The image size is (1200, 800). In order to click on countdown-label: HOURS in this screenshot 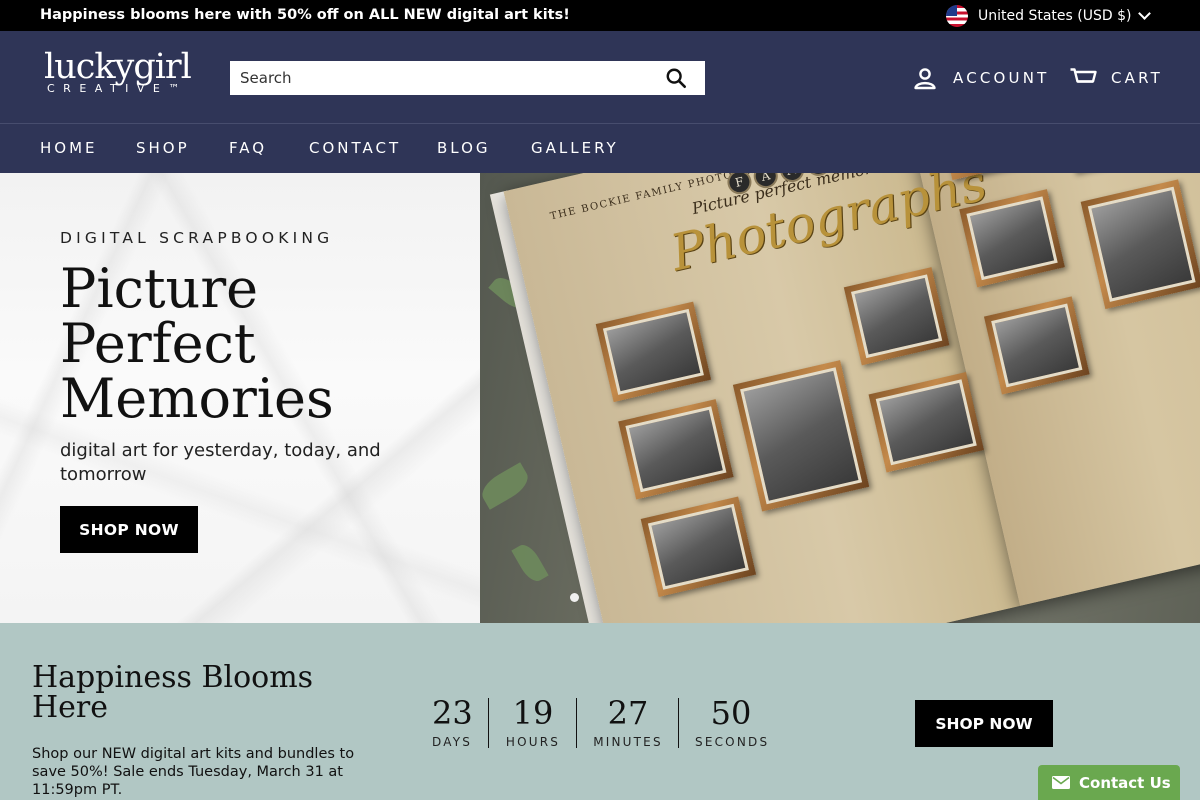, I will do `click(533, 742)`.